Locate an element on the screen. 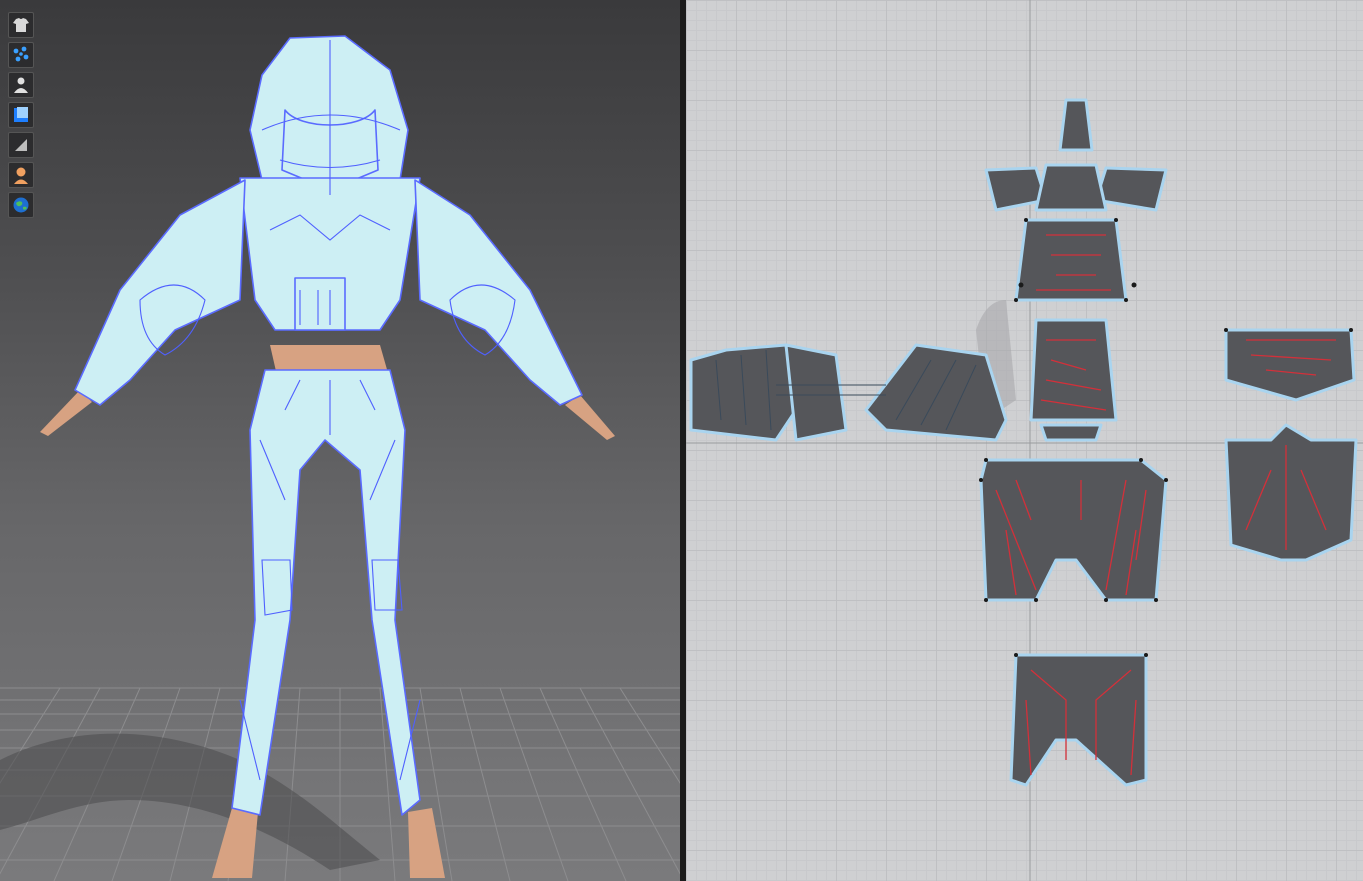  render-mode-icon is located at coordinates (21, 145).